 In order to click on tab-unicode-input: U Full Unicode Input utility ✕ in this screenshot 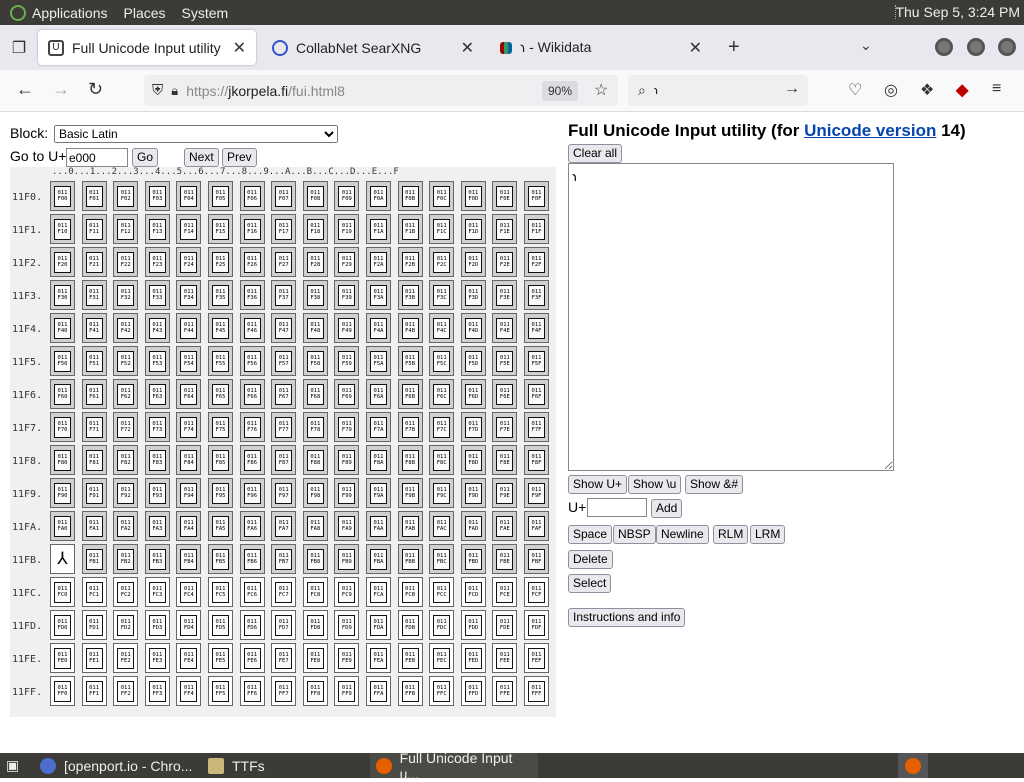, I will do `click(147, 47)`.